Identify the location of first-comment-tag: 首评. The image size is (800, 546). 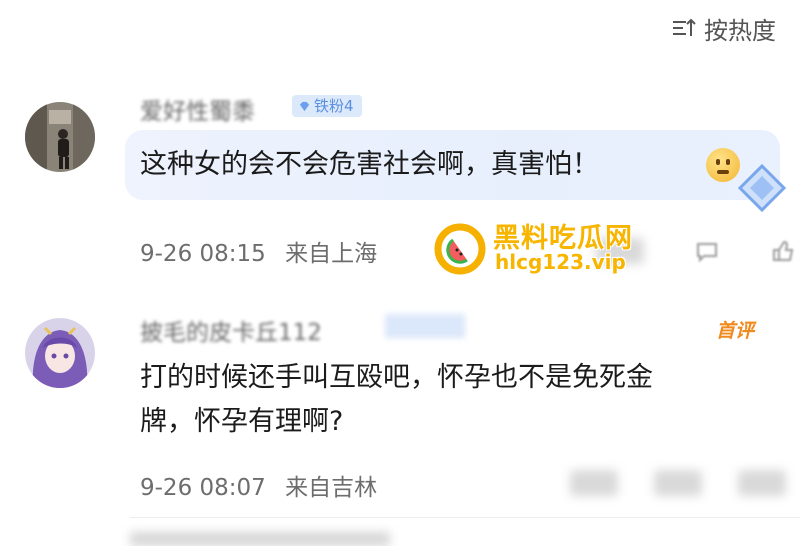
(735, 331).